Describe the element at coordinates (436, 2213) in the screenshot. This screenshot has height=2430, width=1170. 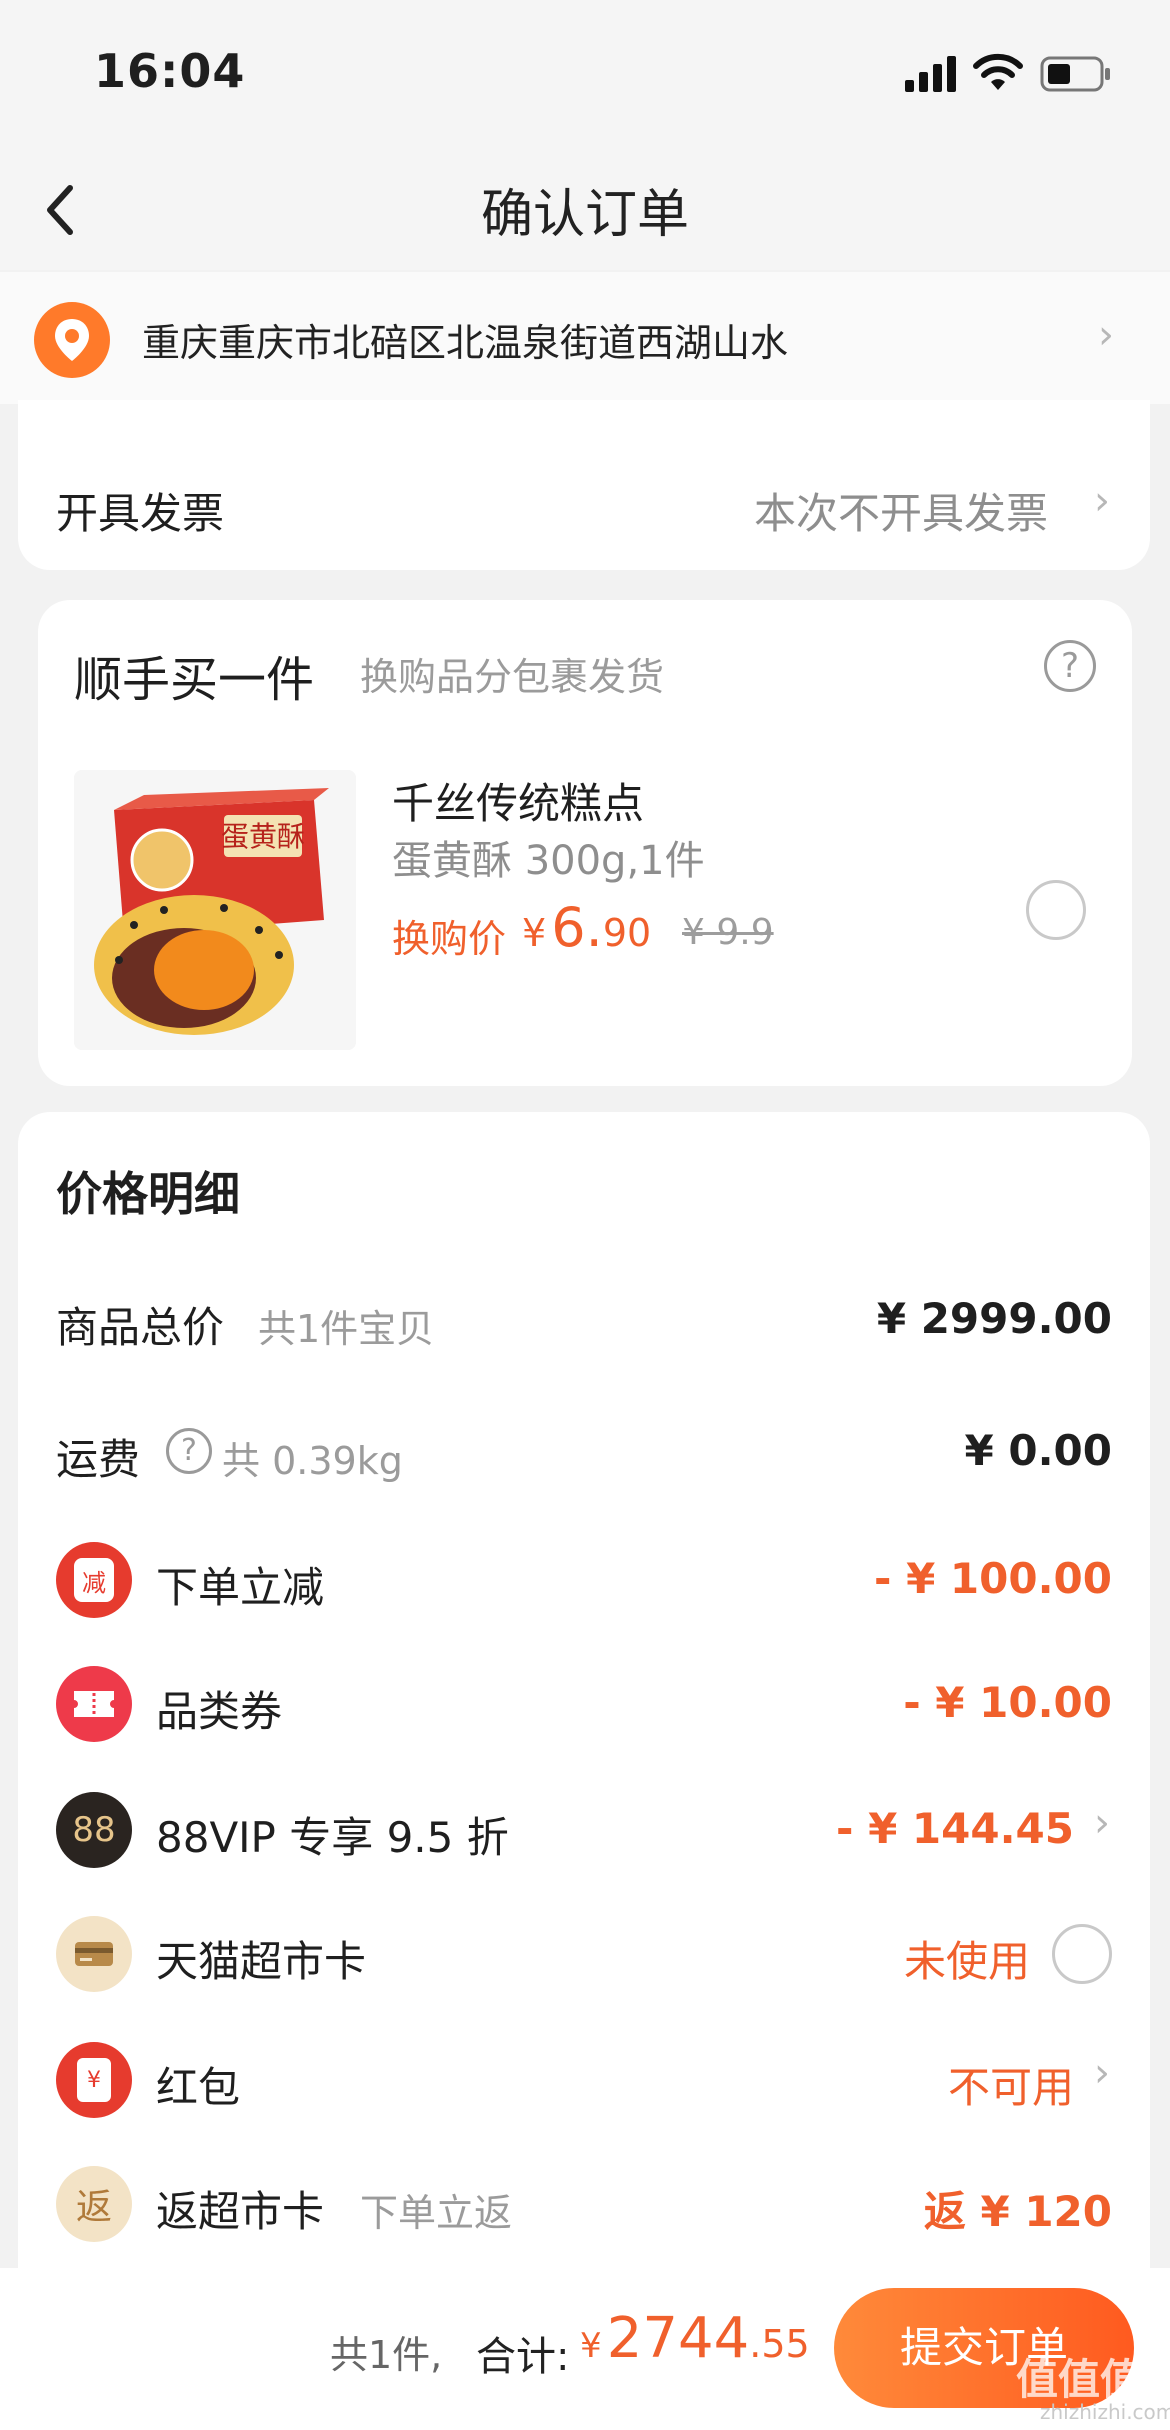
I see `cashback-sub: 下单立返` at that location.